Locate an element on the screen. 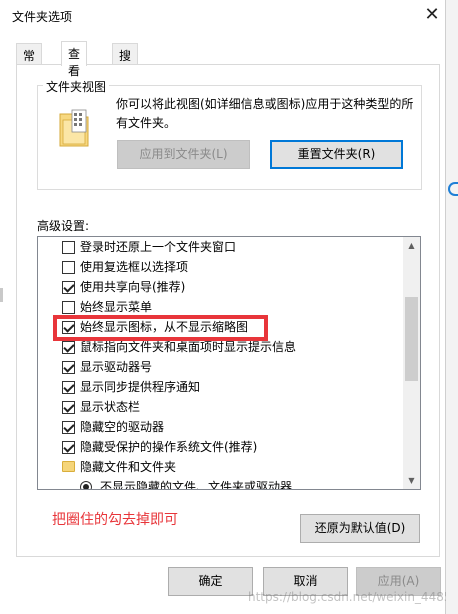 This screenshot has height=614, width=458. list-item-radio: 不显示隐藏的文件、文件夹或驱动器 is located at coordinates (221, 483).